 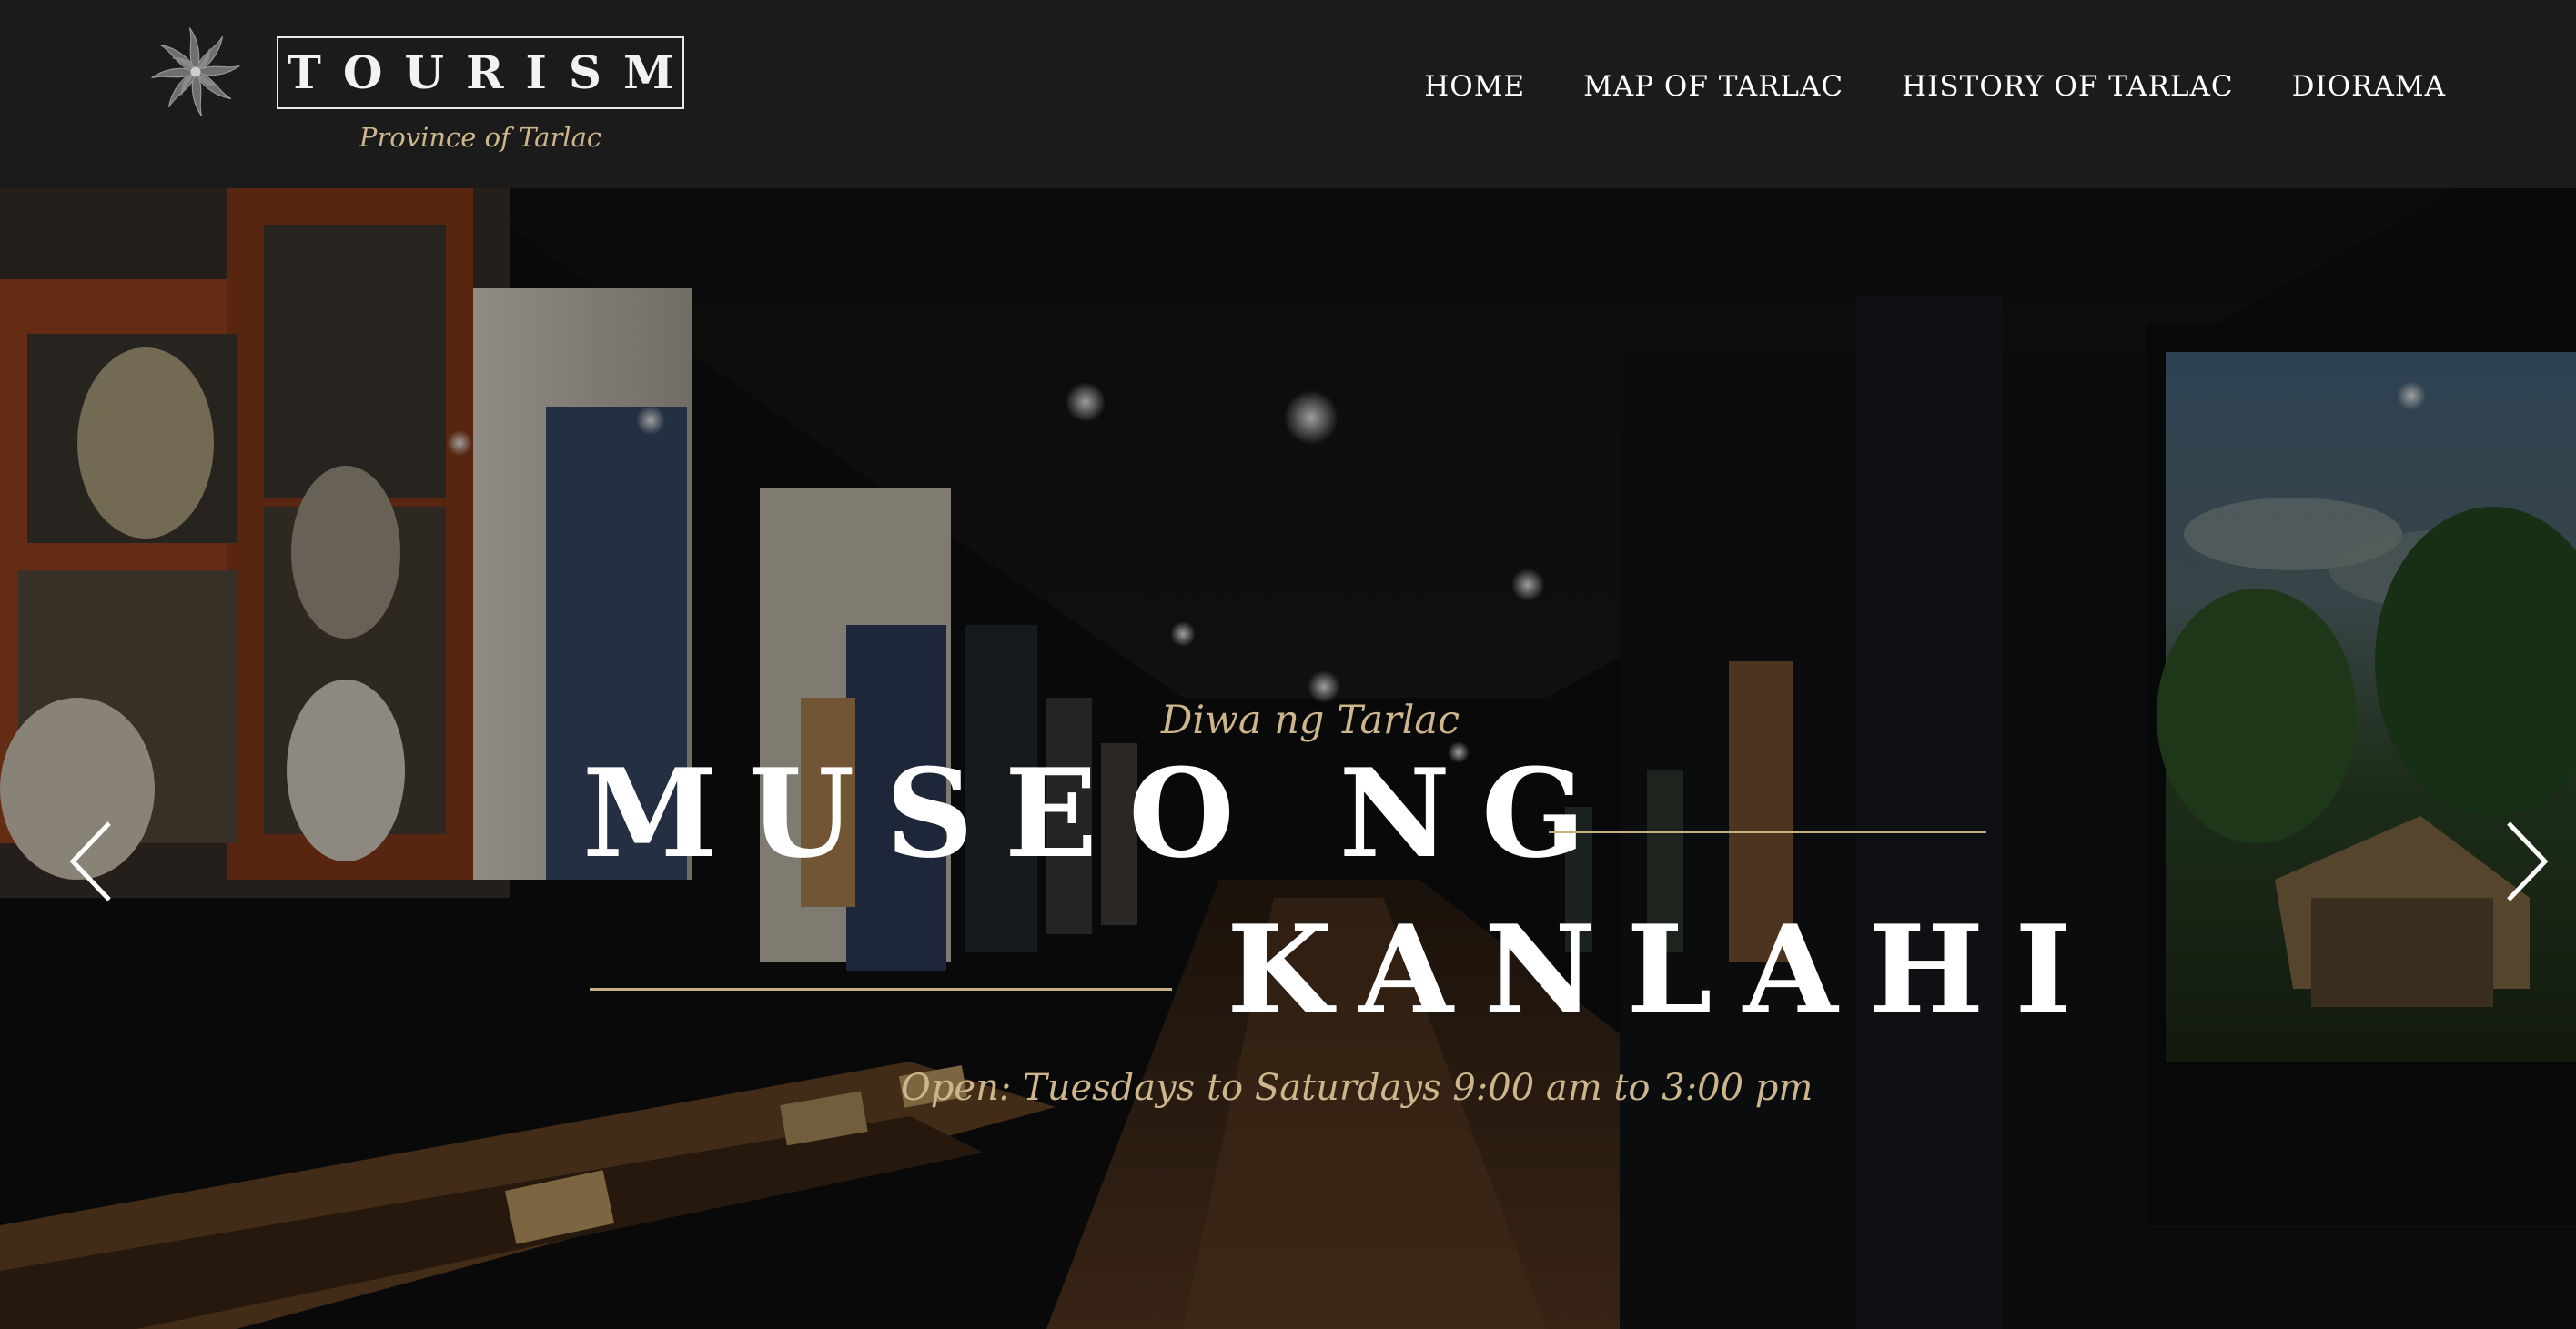 I want to click on logo-wordmark: TOURISM, so click(x=491, y=72).